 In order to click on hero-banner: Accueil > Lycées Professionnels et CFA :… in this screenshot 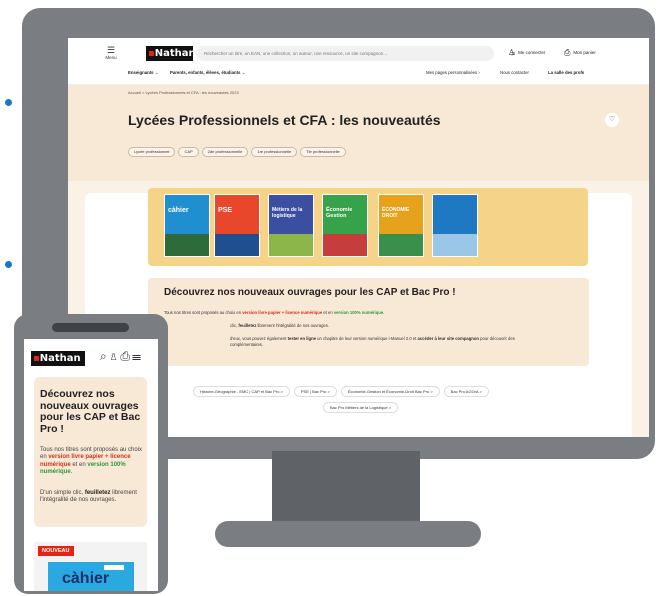, I will do `click(358, 133)`.